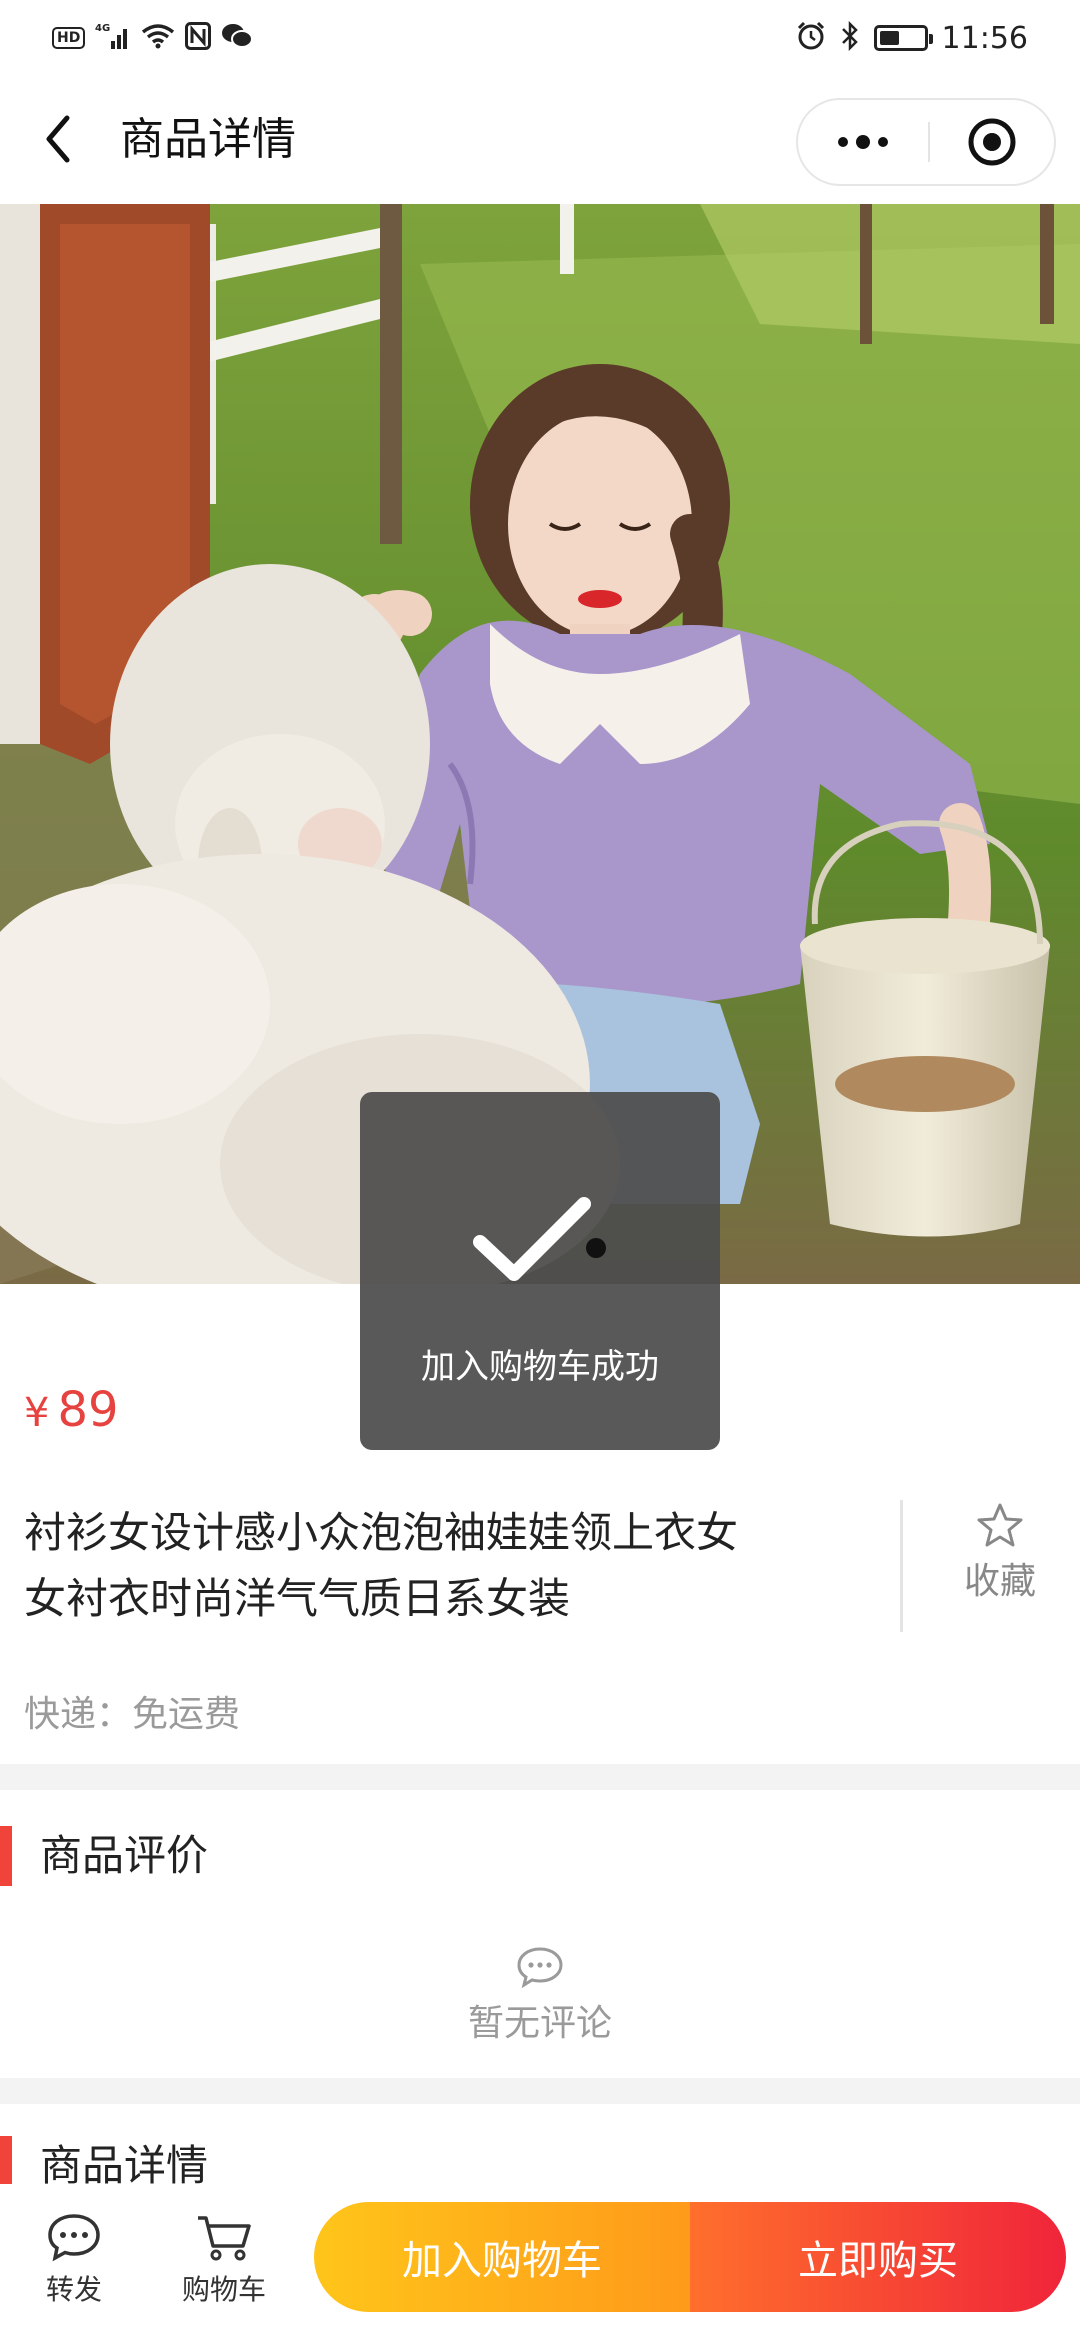 This screenshot has width=1080, height=2340. Describe the element at coordinates (224, 2238) in the screenshot. I see `shopping-cart-icon` at that location.